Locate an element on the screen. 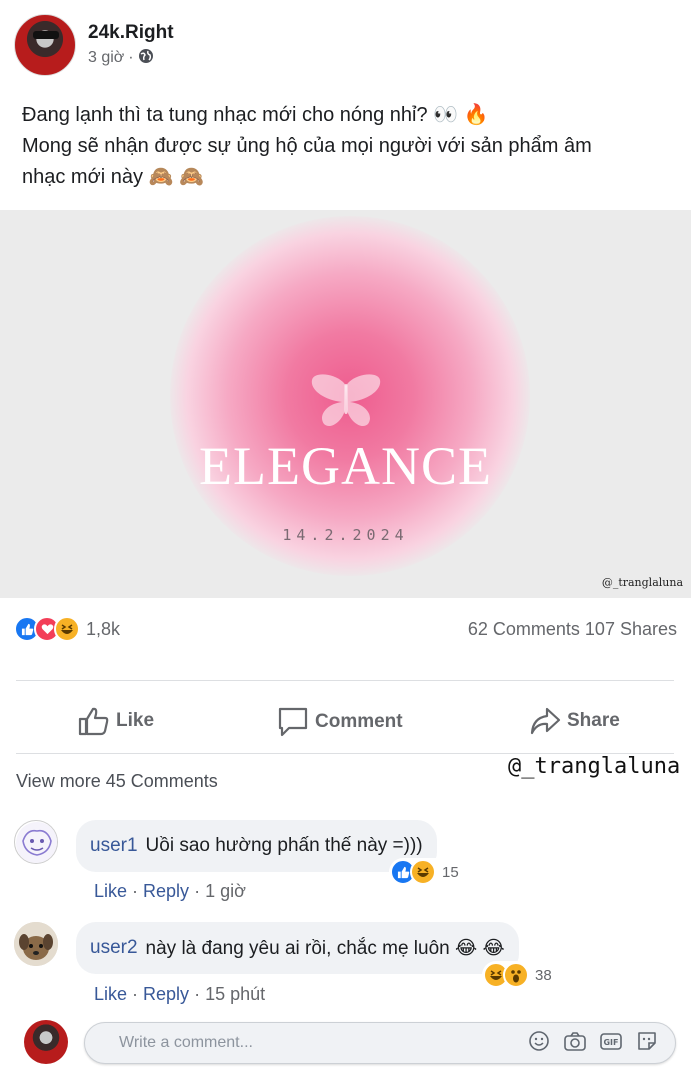  post-subline: 3 giờ · is located at coordinates (131, 58).